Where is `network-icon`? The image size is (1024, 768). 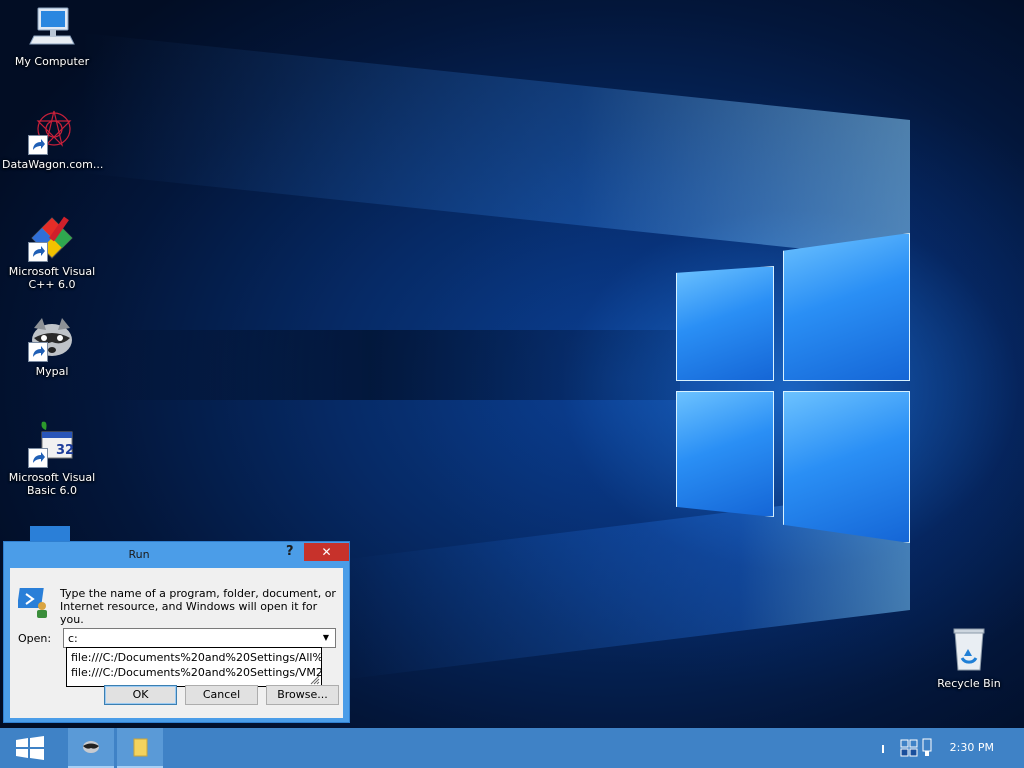
network-icon is located at coordinates (909, 748).